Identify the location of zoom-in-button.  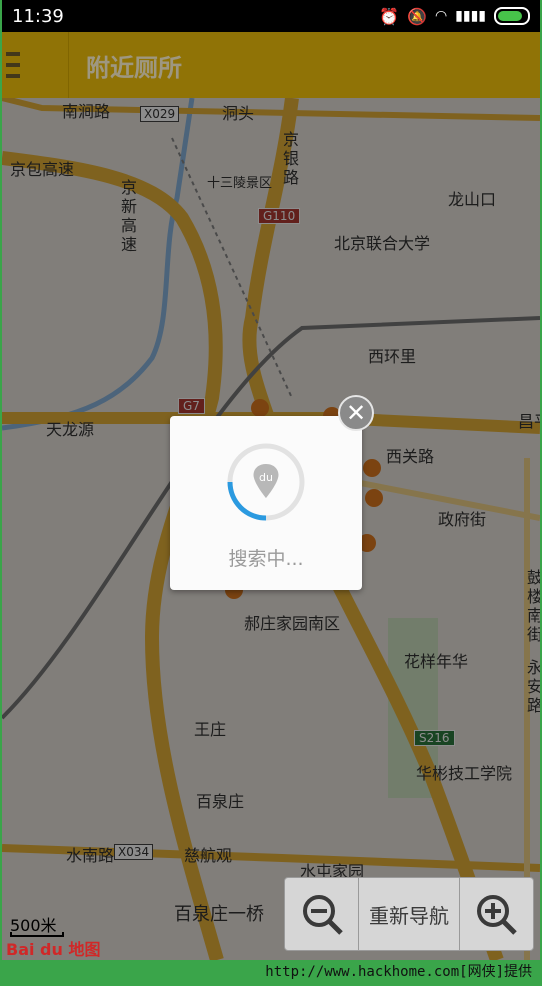
(496, 914).